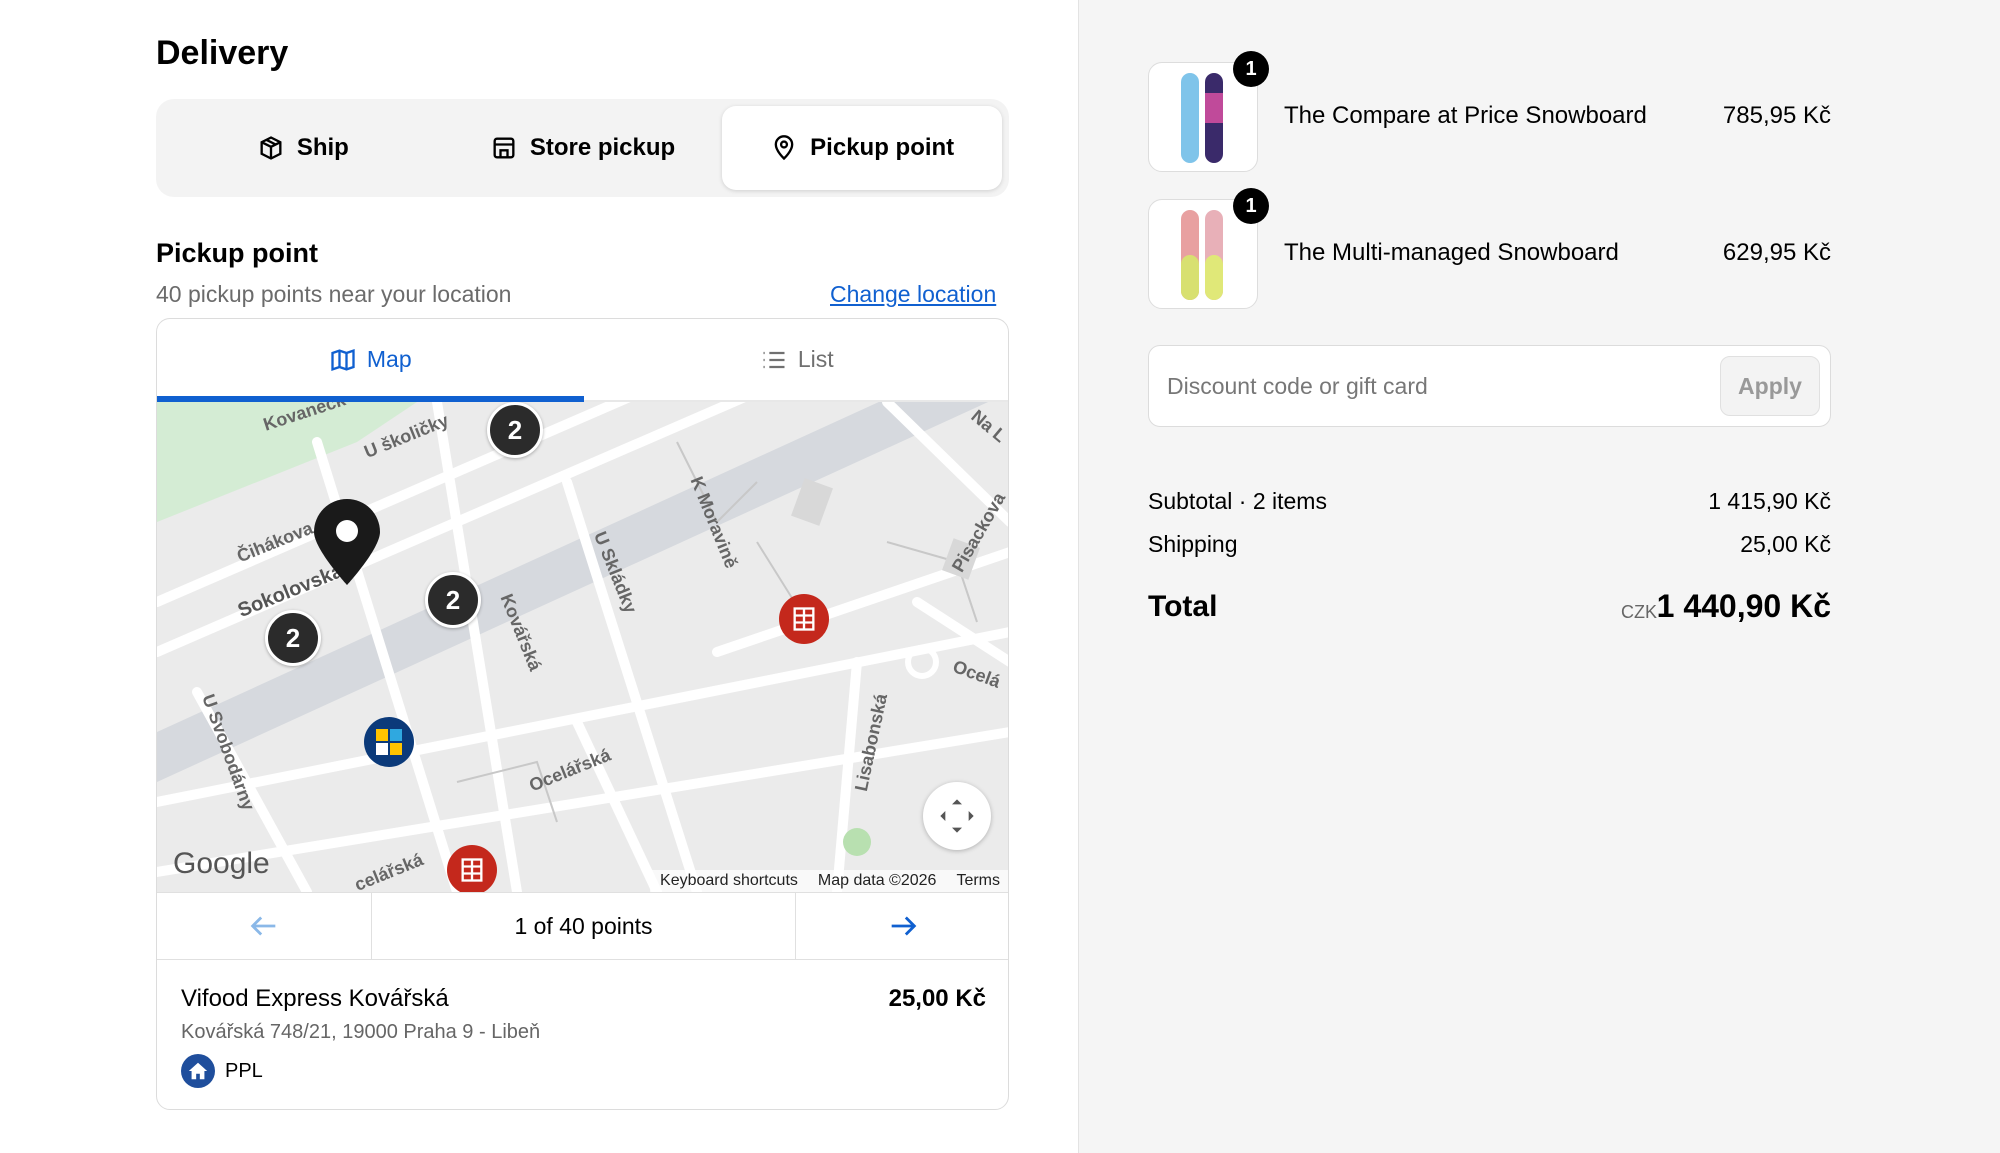  I want to click on store-pickup-option: Store pickup, so click(583, 148).